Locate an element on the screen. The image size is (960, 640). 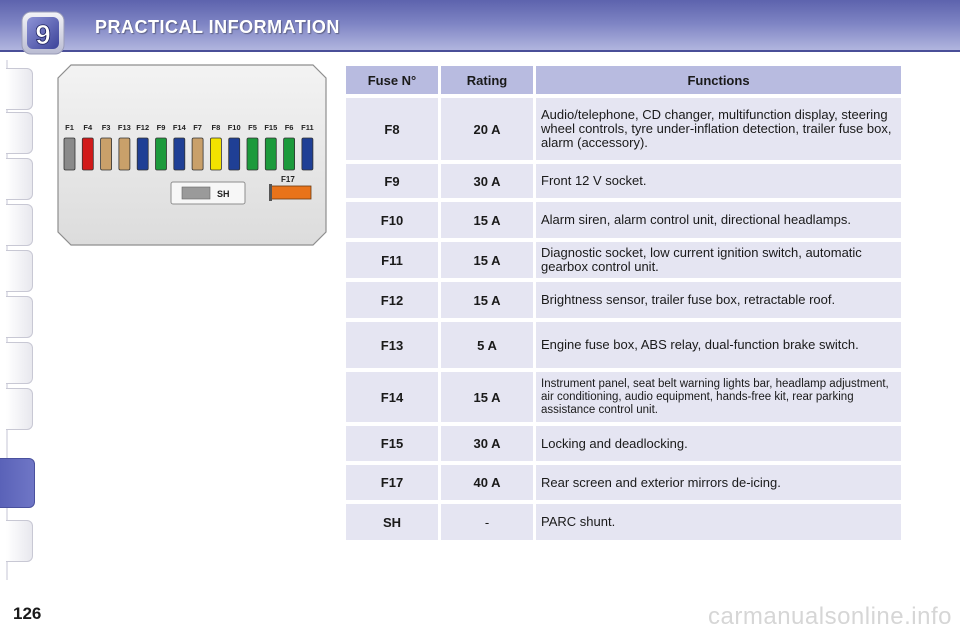
header-rating: Rating is located at coordinates (487, 80).